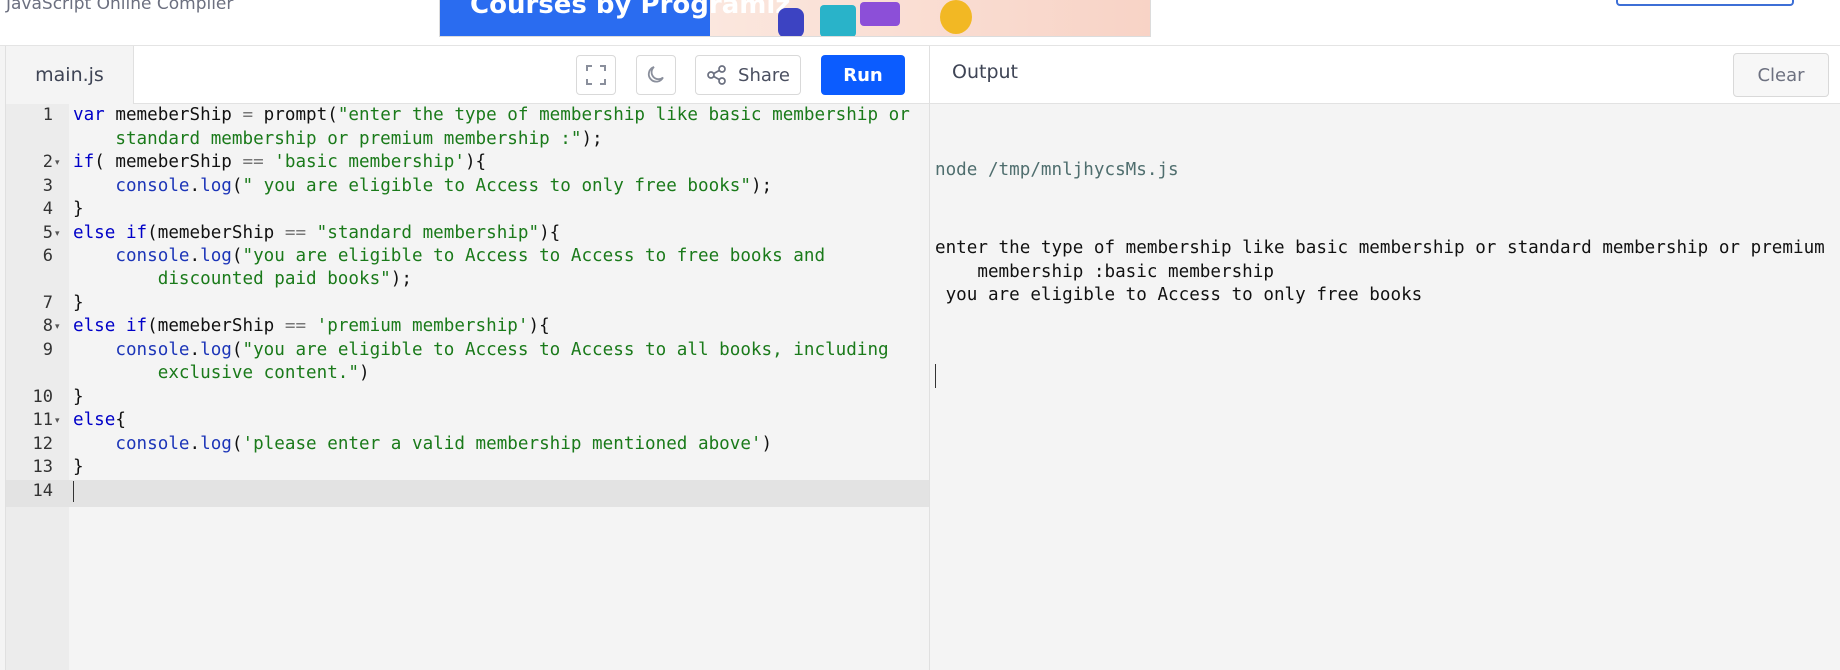 Image resolution: width=1840 pixels, height=670 pixels. I want to click on top-right-button, so click(1705, 3).